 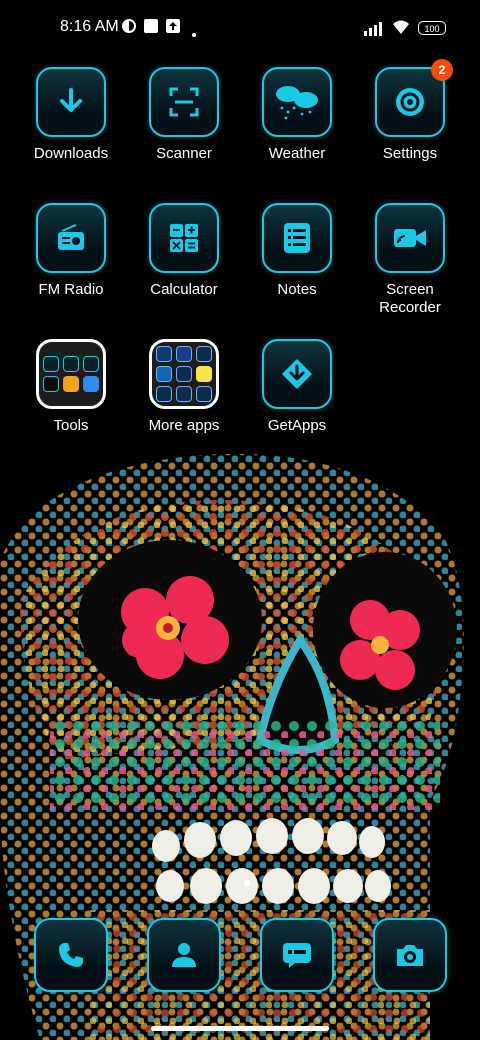 What do you see at coordinates (240, 28) in the screenshot?
I see `status-bar: 8:16 AM 100` at bounding box center [240, 28].